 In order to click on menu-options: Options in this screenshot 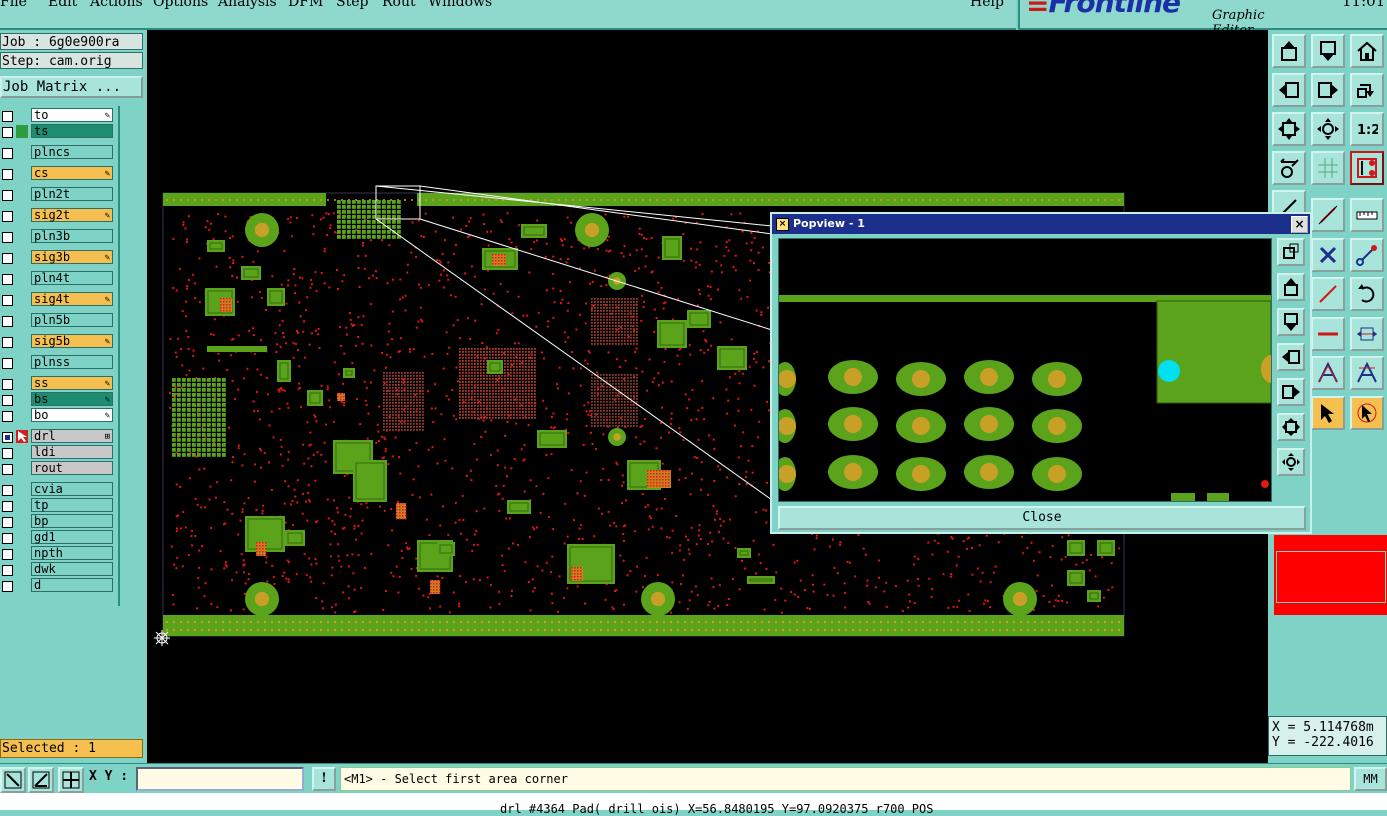, I will do `click(180, 5)`.